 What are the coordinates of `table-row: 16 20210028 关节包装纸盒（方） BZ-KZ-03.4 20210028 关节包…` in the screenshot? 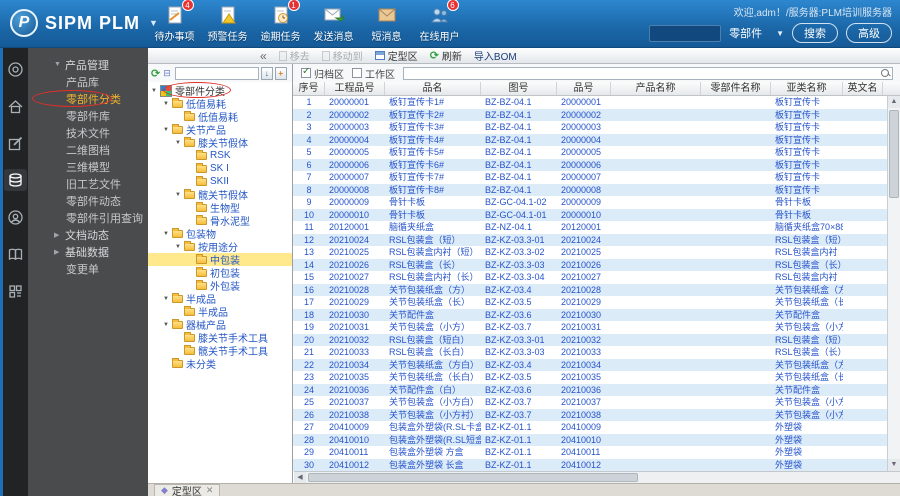 It's located at (596, 289).